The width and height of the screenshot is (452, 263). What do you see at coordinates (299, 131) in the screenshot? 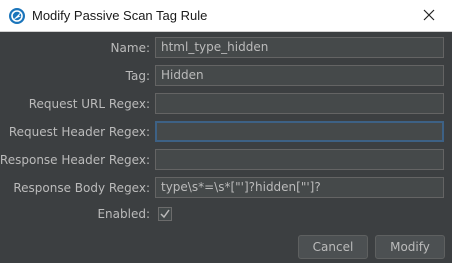
I see `request-header-regex-field` at bounding box center [299, 131].